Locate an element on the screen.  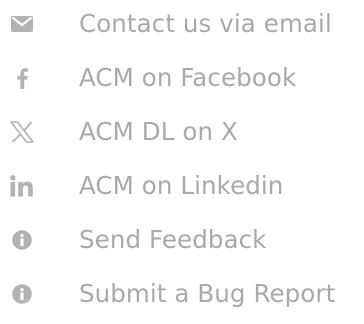
x-logo-icon is located at coordinates (22, 132).